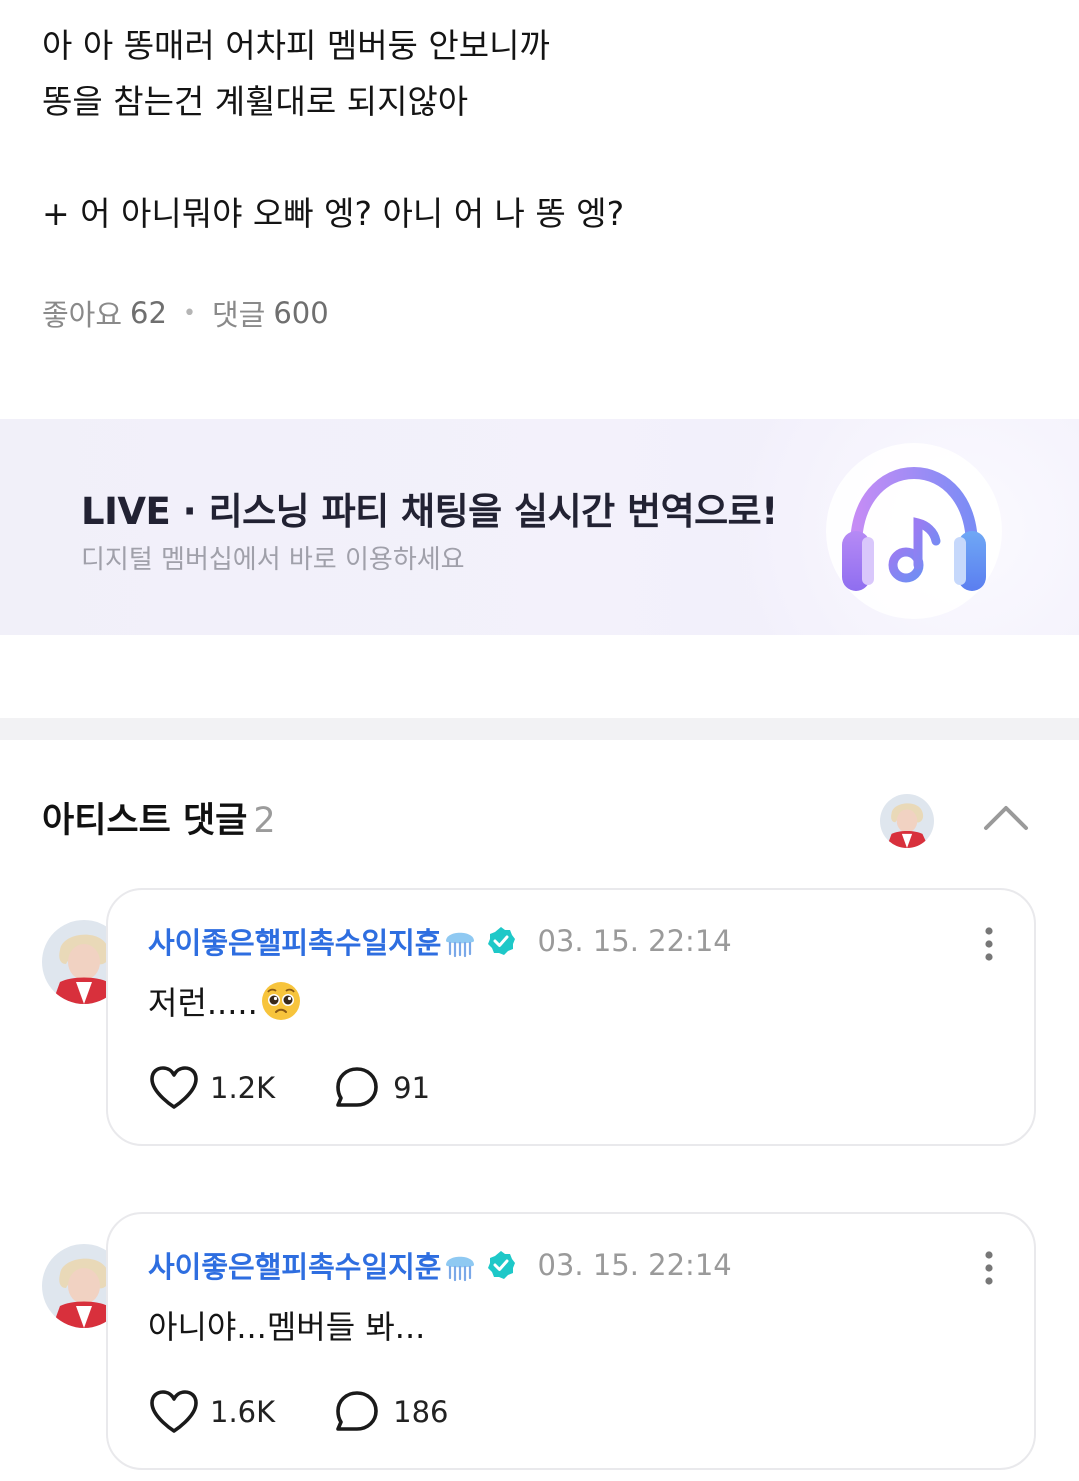  I want to click on banner-subtitle: 디지털 멤버십에서 바로 이용하세요, so click(273, 560).